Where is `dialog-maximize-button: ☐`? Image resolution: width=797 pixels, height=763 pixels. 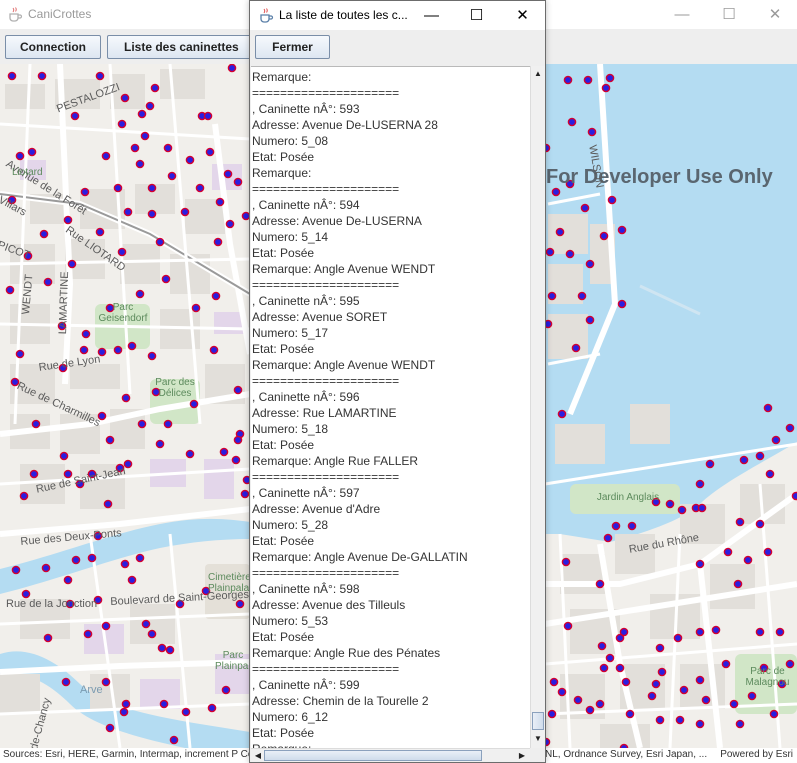
dialog-maximize-button: ☐ is located at coordinates (476, 15).